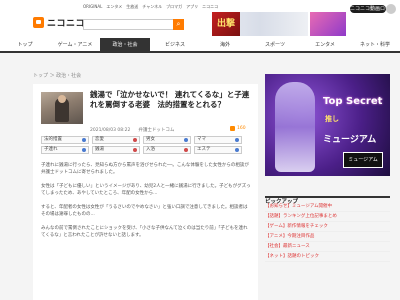 The width and height of the screenshot is (400, 300). I want to click on nav-item-top: トップ, so click(25, 44).